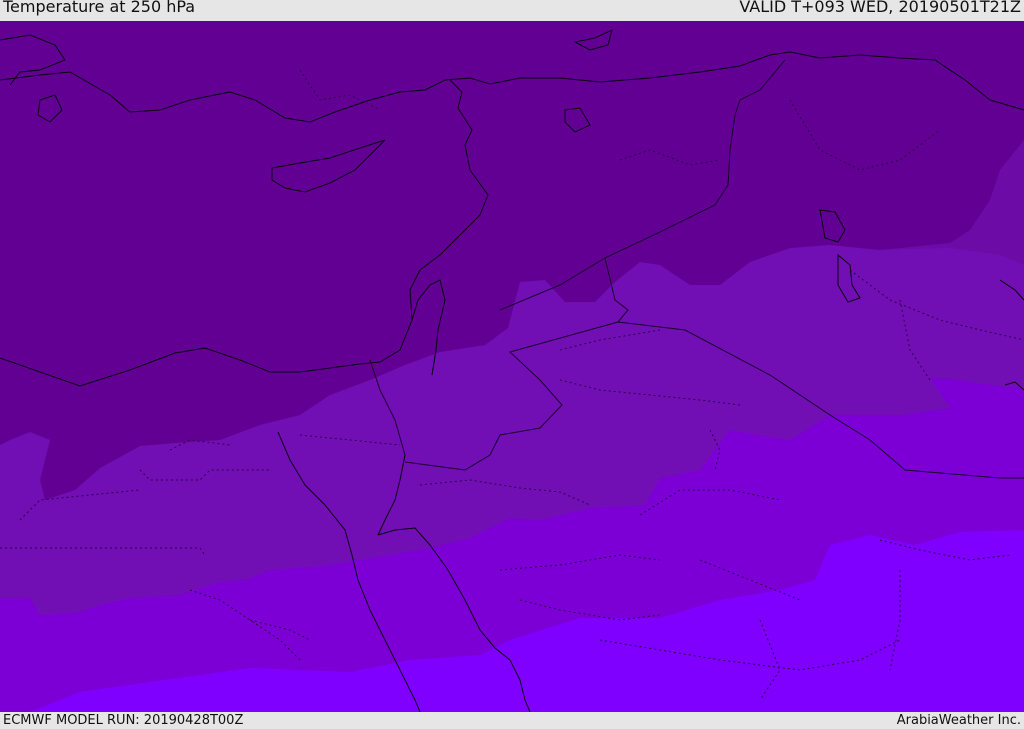 This screenshot has height=729, width=1024. Describe the element at coordinates (880, 8) in the screenshot. I see `valid-time: VALID T+093 WED, 20190501T21Z` at that location.